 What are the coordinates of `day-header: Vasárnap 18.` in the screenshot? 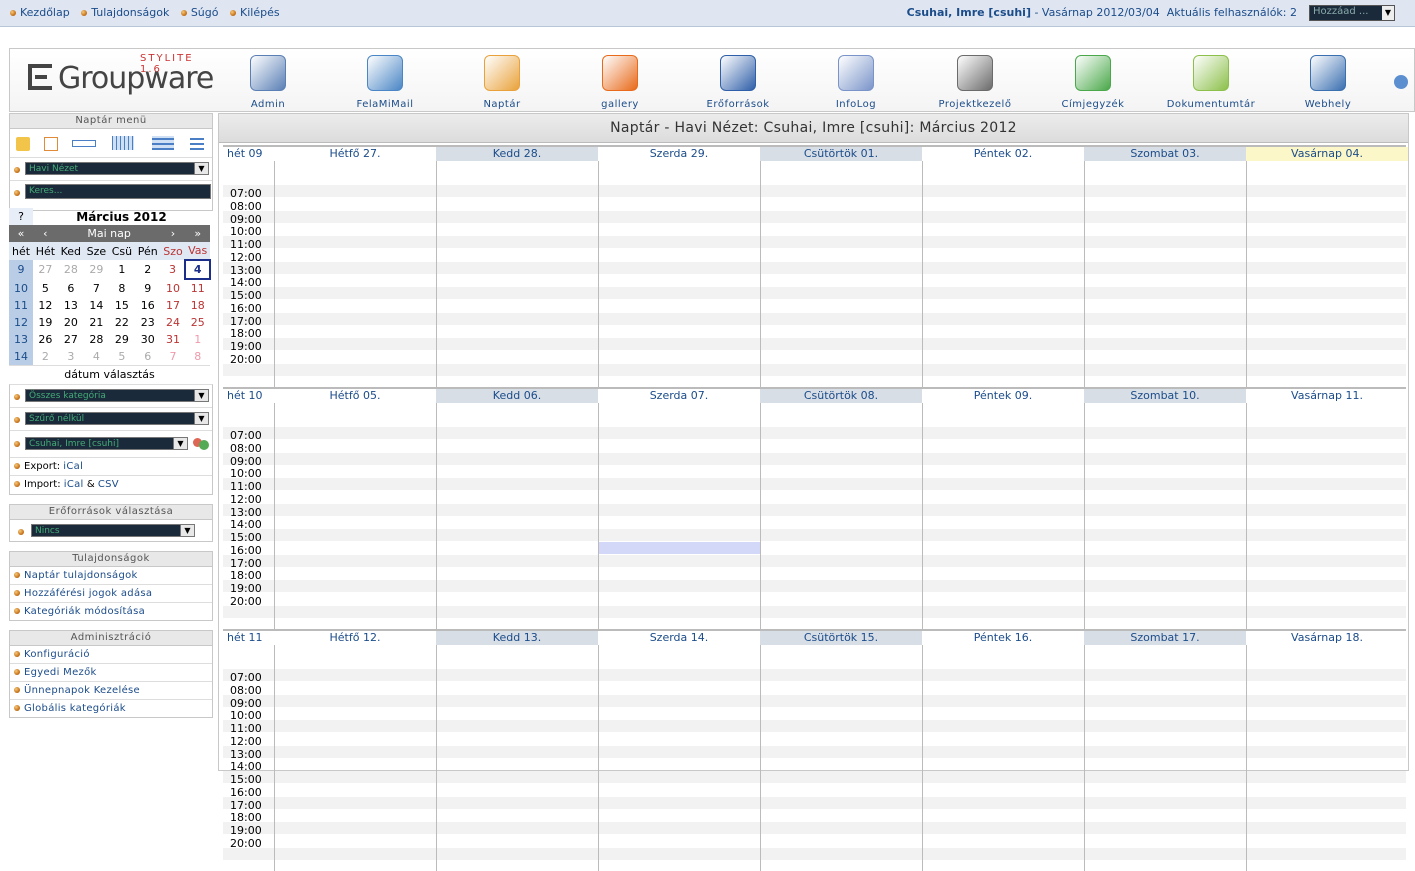 It's located at (1327, 638).